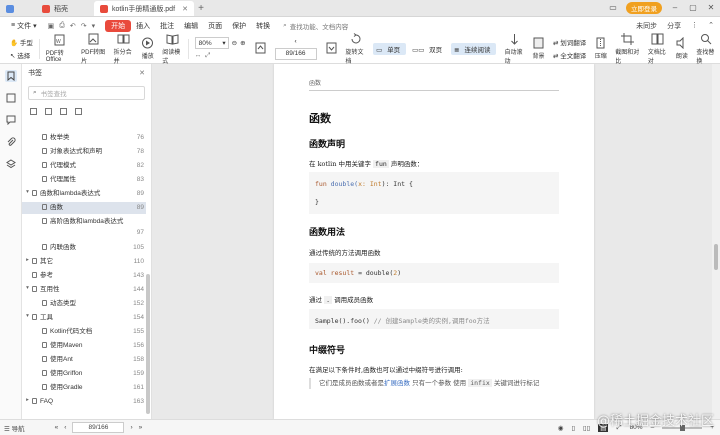  What do you see at coordinates (65, 8) in the screenshot?
I see `tab-docer: 稻壳` at bounding box center [65, 8].